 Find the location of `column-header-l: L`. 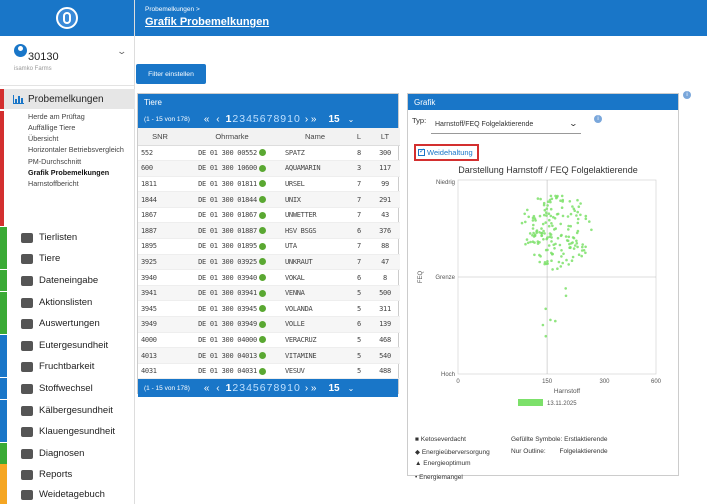

column-header-l: L is located at coordinates (359, 137).